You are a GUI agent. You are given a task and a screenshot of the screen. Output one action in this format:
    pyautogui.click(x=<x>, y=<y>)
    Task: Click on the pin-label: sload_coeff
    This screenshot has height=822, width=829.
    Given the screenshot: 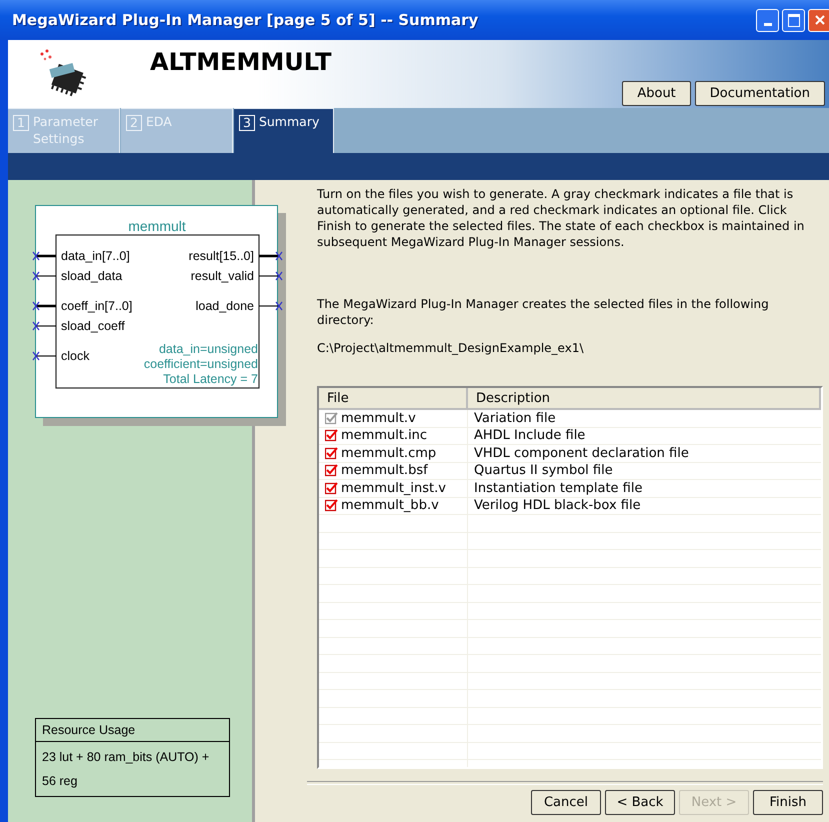 What is the action you would take?
    pyautogui.click(x=93, y=326)
    